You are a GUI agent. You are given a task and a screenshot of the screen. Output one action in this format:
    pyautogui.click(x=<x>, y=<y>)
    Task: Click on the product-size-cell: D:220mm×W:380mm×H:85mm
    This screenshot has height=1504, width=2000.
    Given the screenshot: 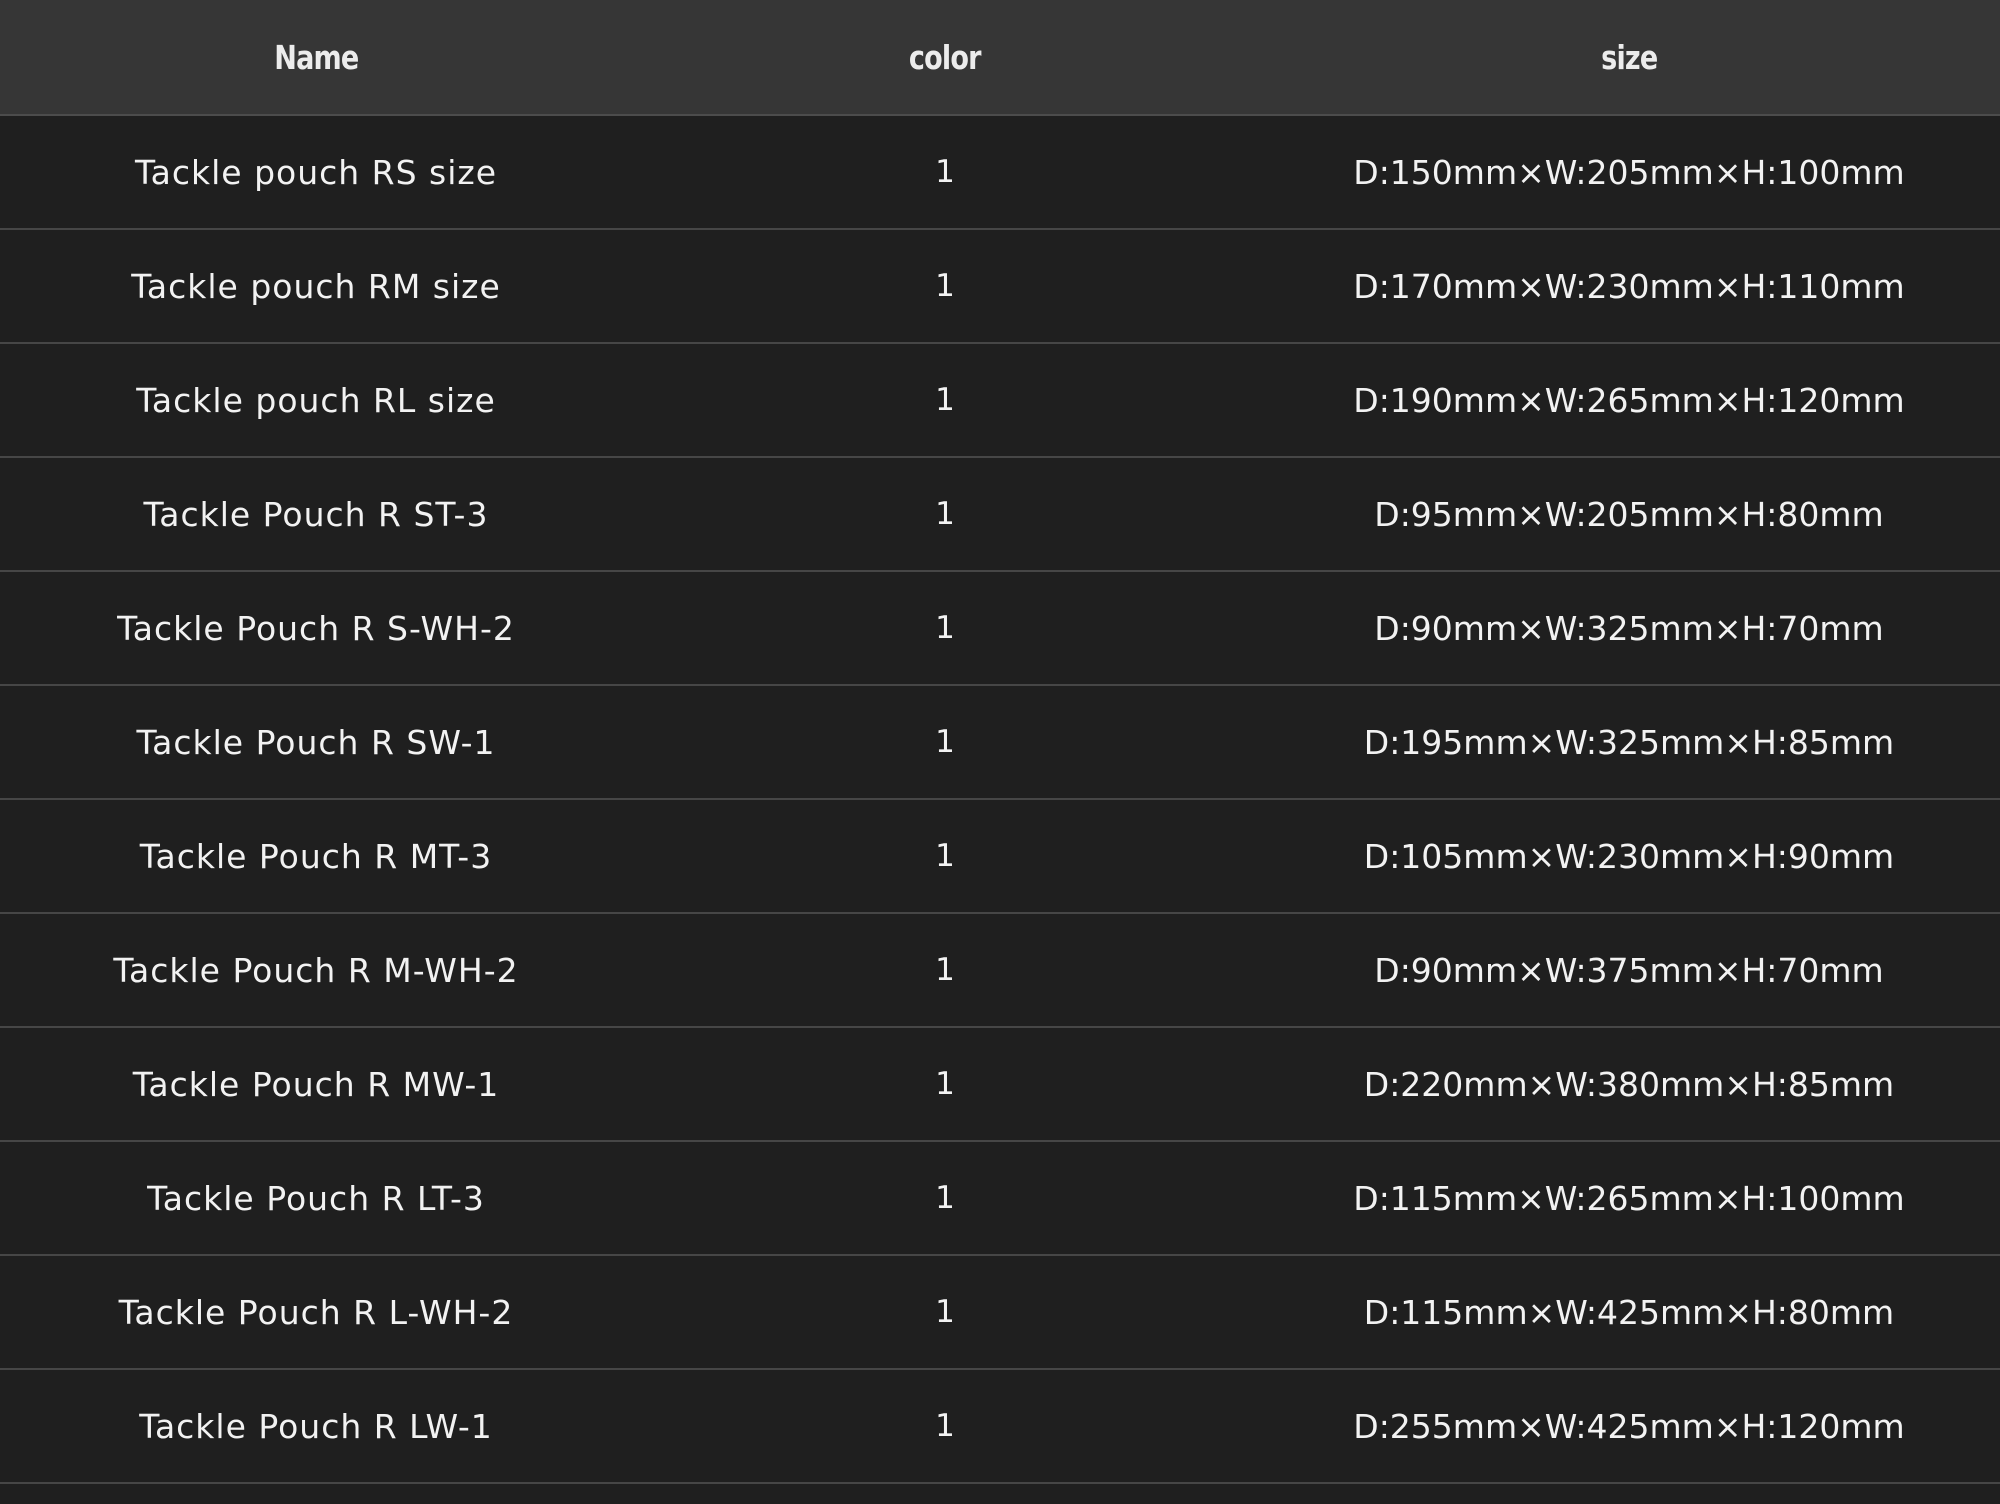 What is the action you would take?
    pyautogui.click(x=1629, y=1084)
    